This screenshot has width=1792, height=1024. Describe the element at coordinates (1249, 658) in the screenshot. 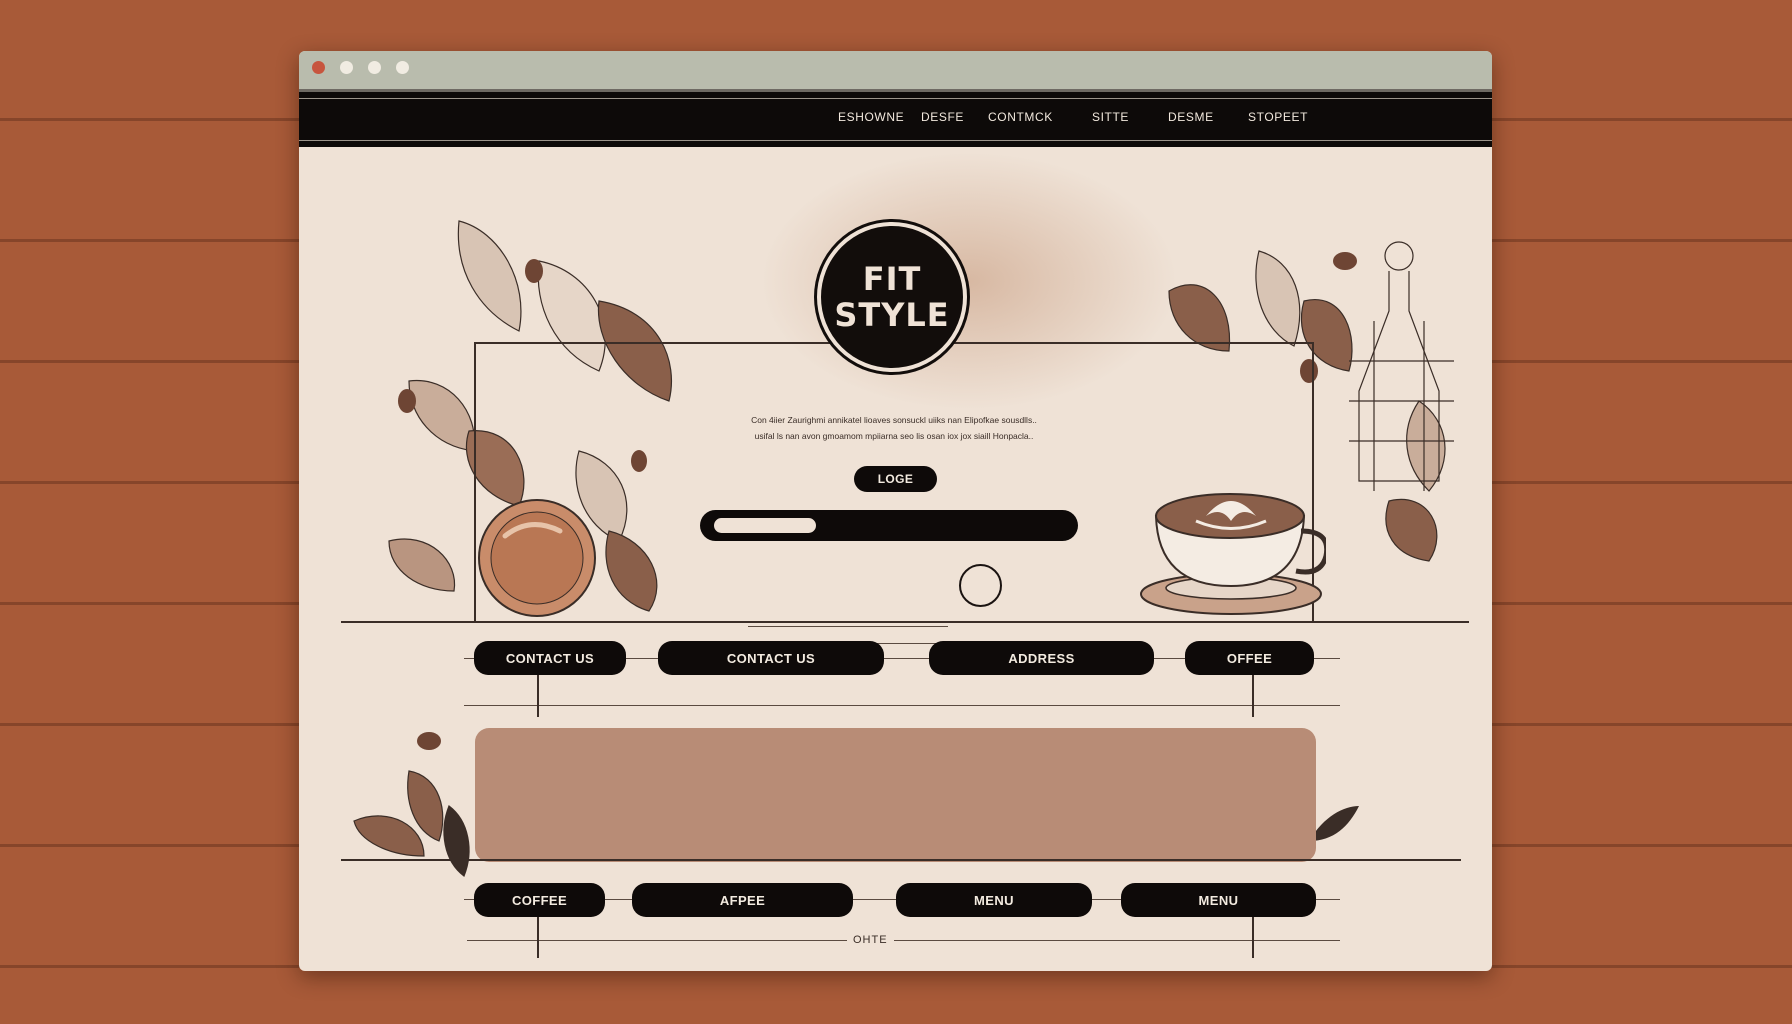

I see `offee-button: OFFEE` at that location.